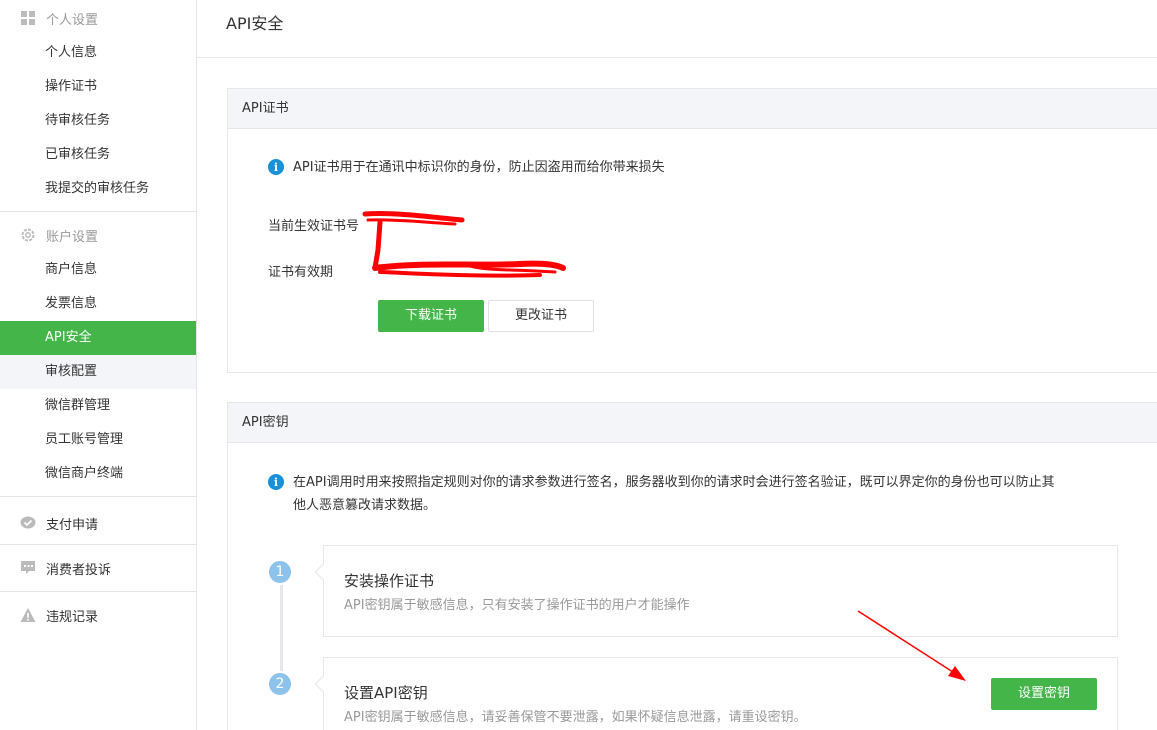 Image resolution: width=1157 pixels, height=730 pixels. What do you see at coordinates (541, 316) in the screenshot?
I see `change-cert-button: 更改证书` at bounding box center [541, 316].